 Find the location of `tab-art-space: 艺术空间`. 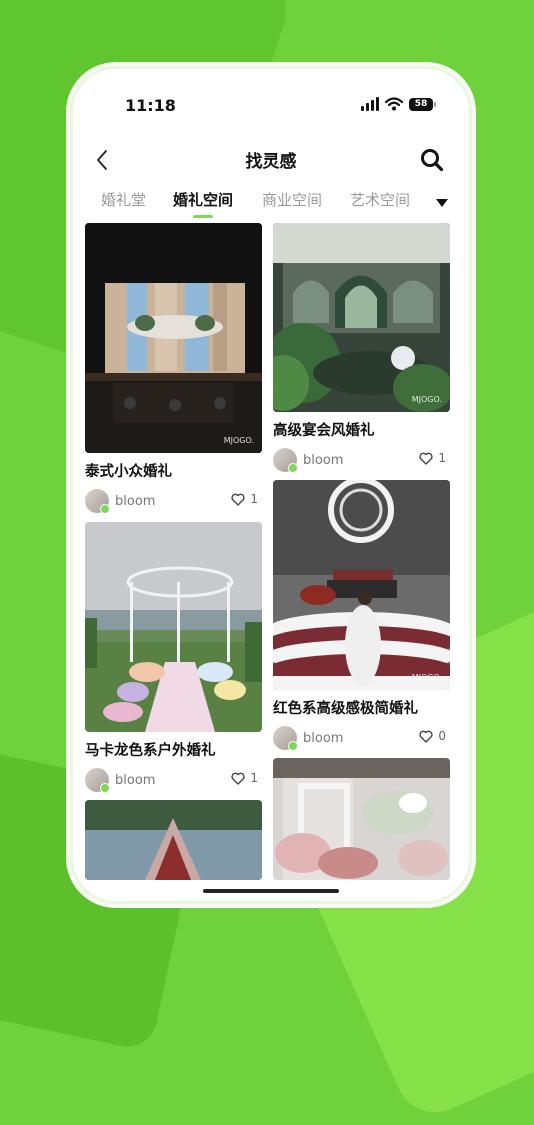

tab-art-space: 艺术空间 is located at coordinates (380, 199).